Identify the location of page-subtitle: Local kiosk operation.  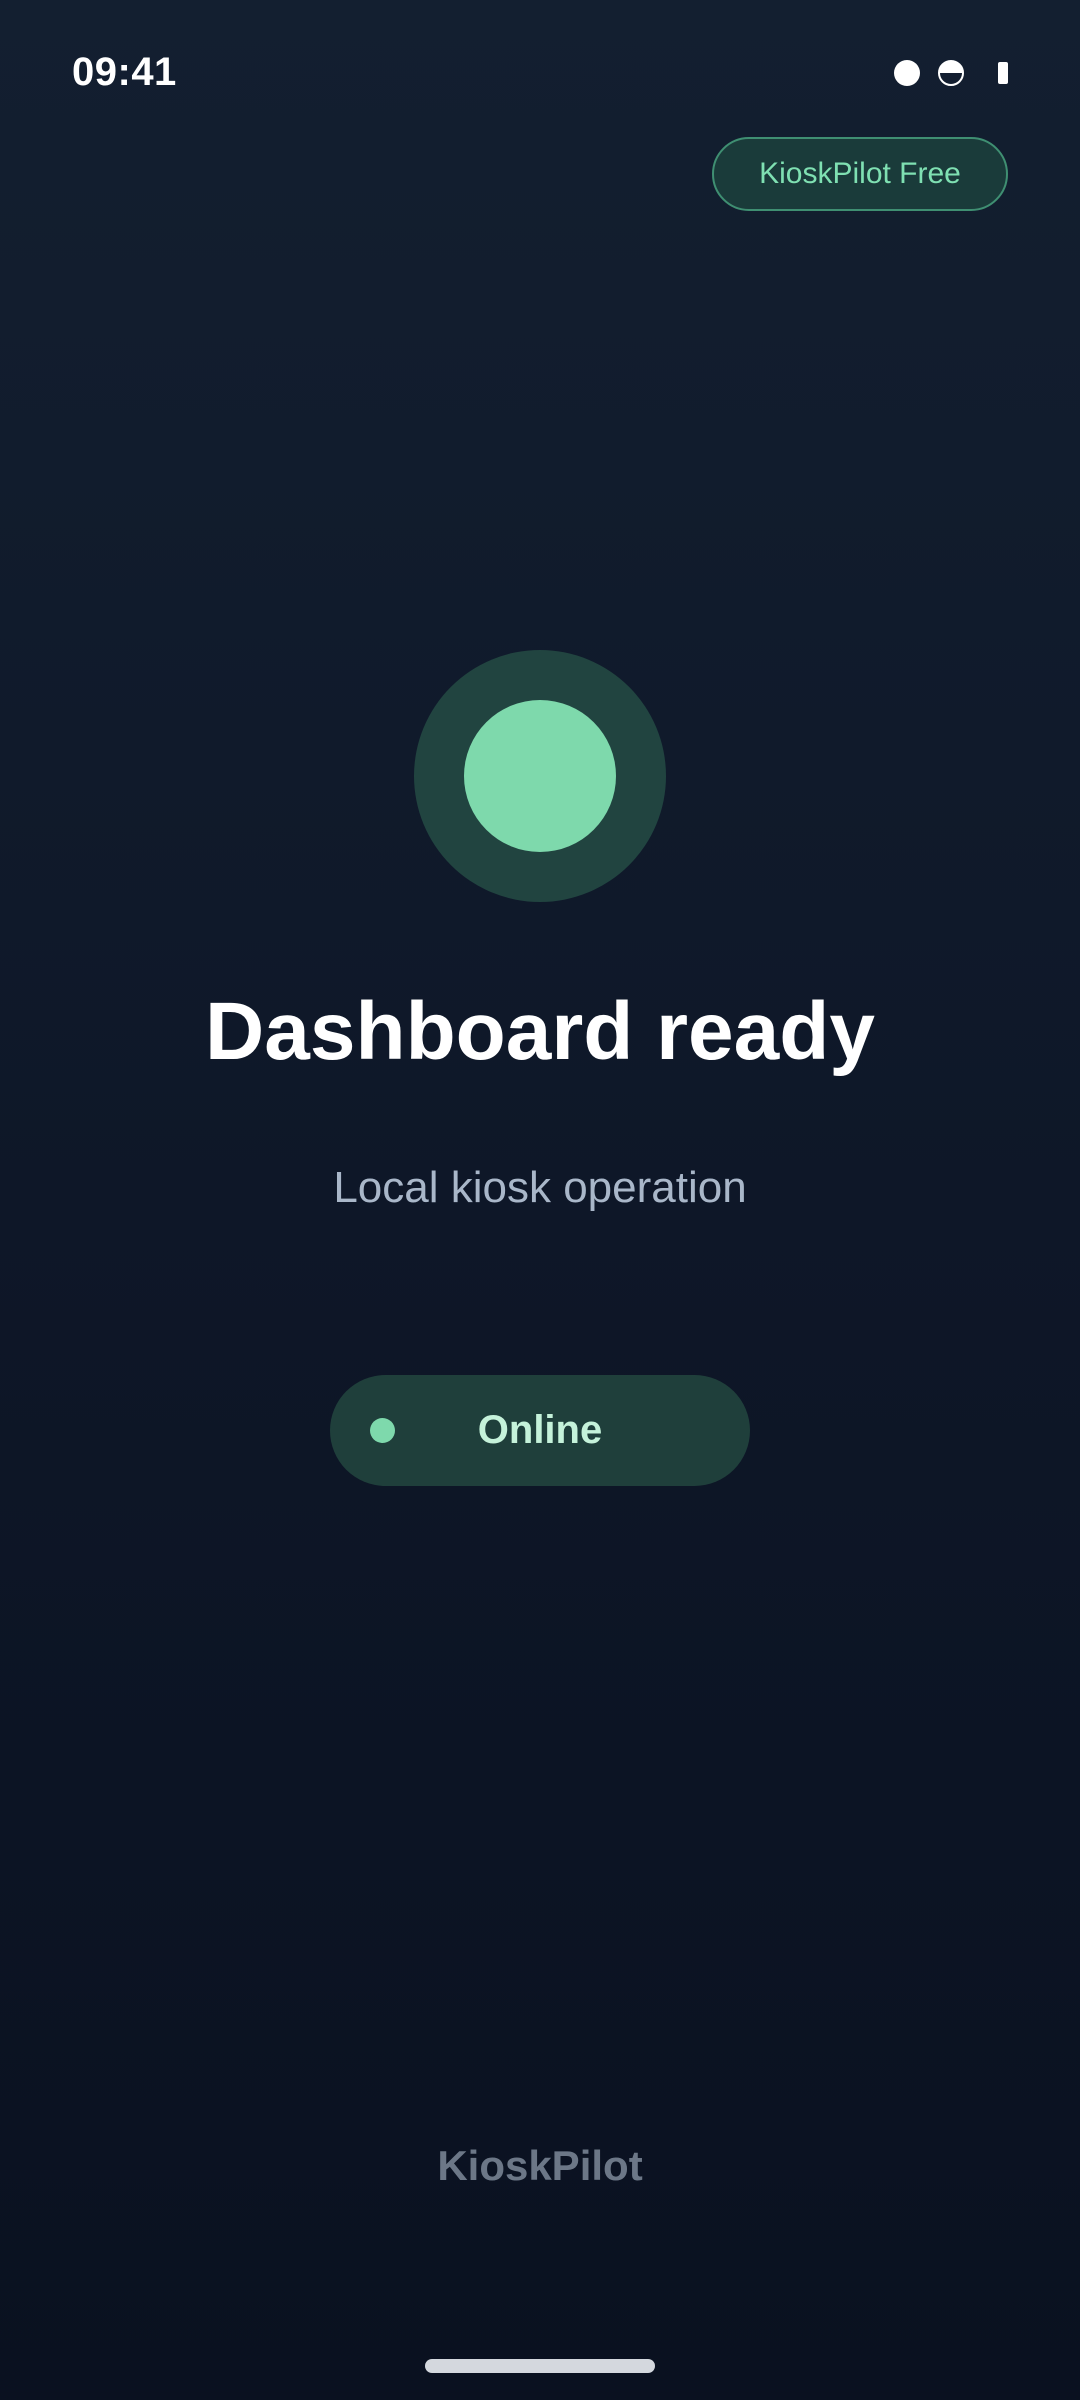
(540, 1187).